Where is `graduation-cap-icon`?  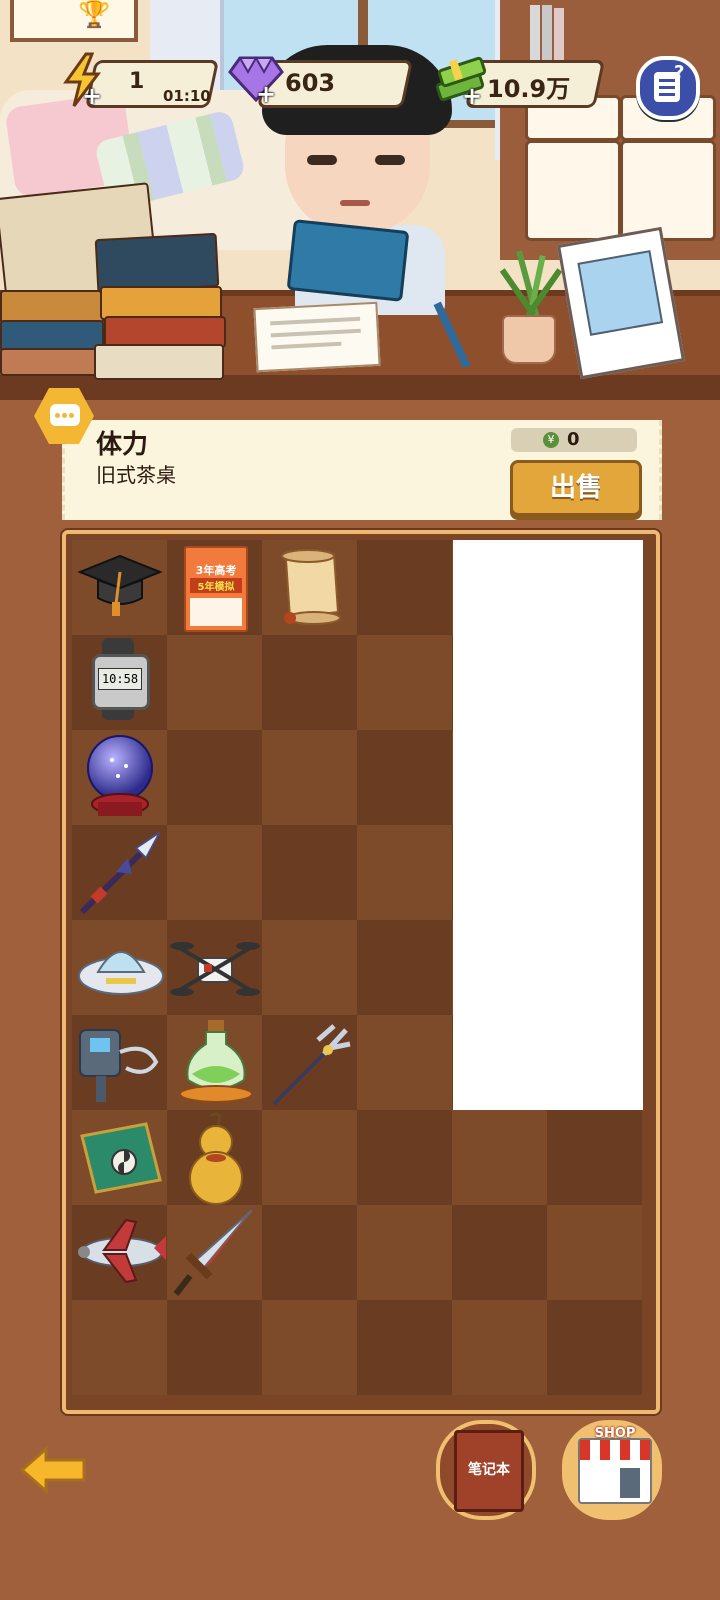
graduation-cap-icon is located at coordinates (120, 584).